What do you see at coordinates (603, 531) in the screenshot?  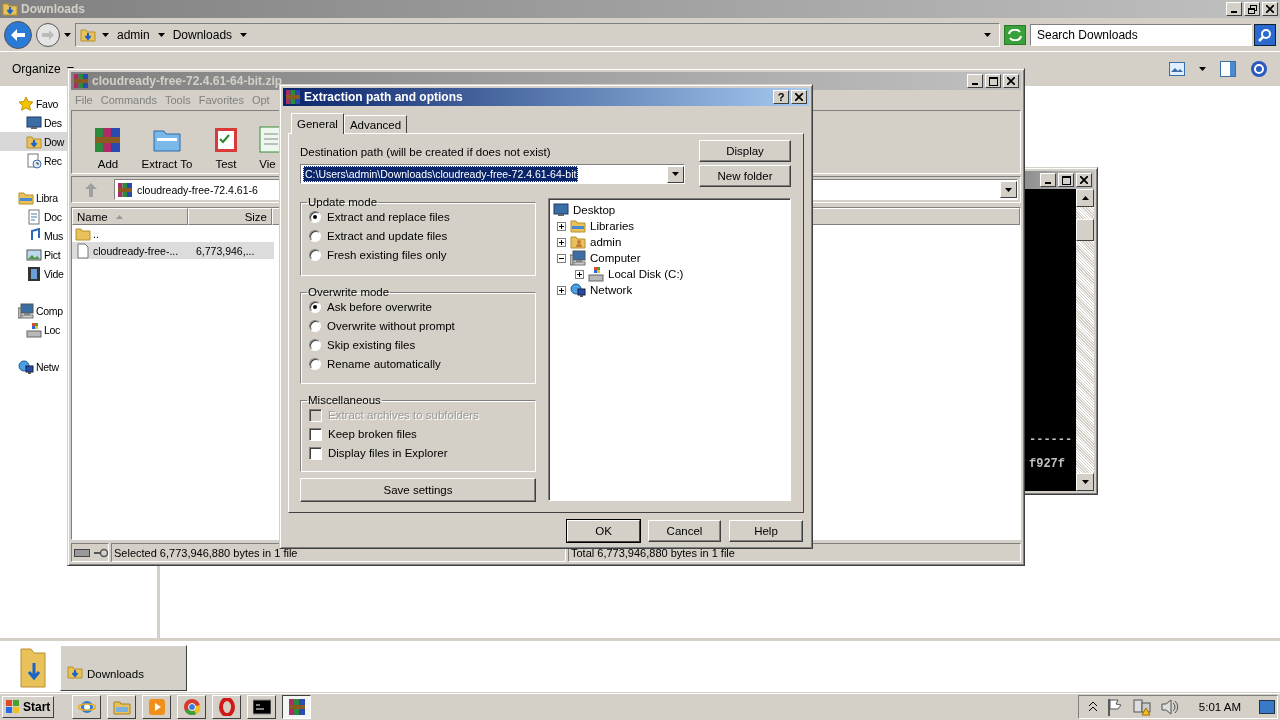 I see `dialog-button: OK` at bounding box center [603, 531].